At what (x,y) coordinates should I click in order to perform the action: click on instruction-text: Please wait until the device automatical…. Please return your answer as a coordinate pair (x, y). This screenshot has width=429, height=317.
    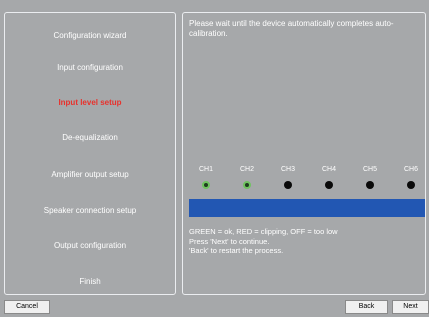
    Looking at the image, I should click on (291, 28).